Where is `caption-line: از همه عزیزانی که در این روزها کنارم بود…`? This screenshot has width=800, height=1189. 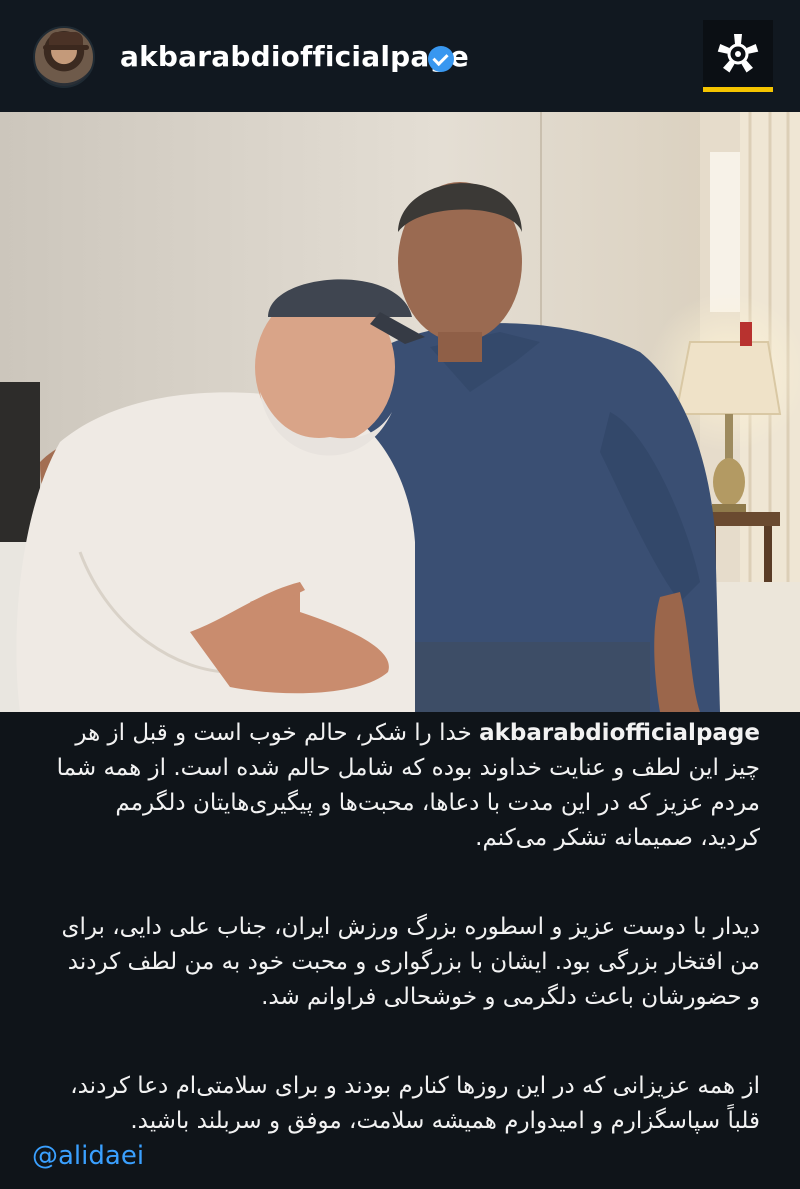 caption-line: از همه عزیزانی که در این روزها کنارم بود… is located at coordinates (415, 1086).